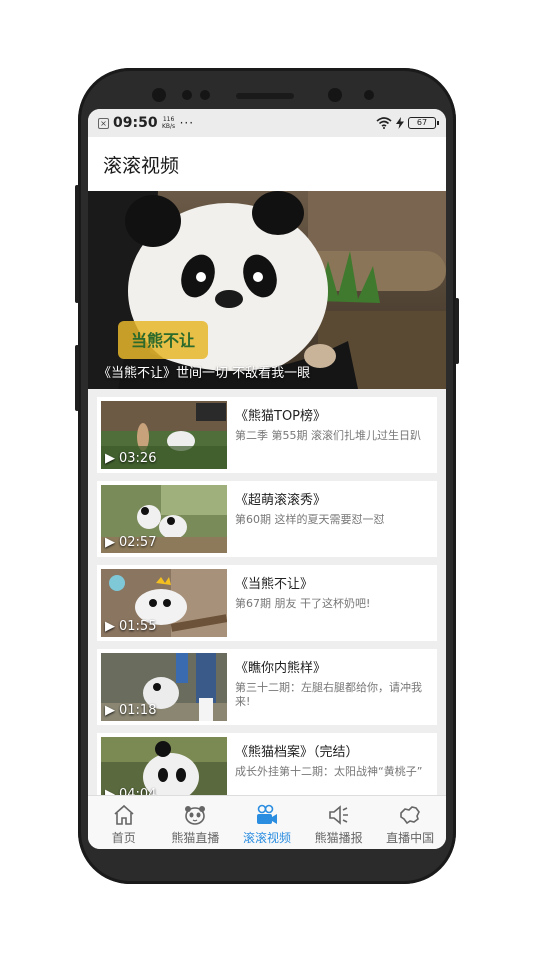 The image size is (533, 959). I want to click on tab-home: 首页, so click(124, 822).